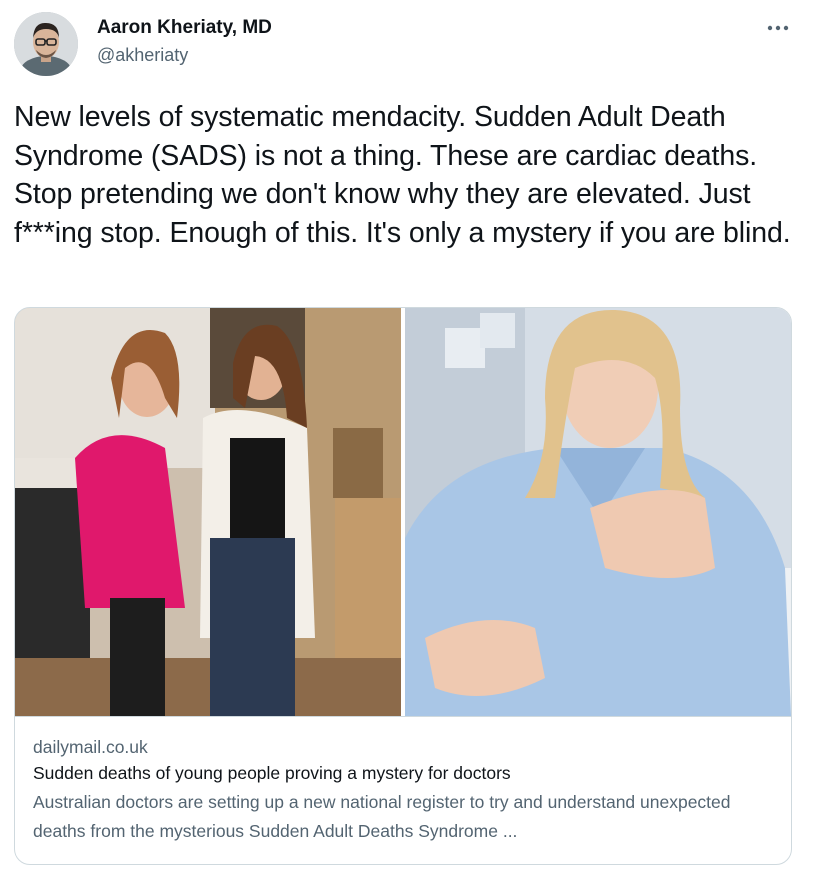 This screenshot has width=830, height=870. I want to click on more-horizontal-icon, so click(778, 28).